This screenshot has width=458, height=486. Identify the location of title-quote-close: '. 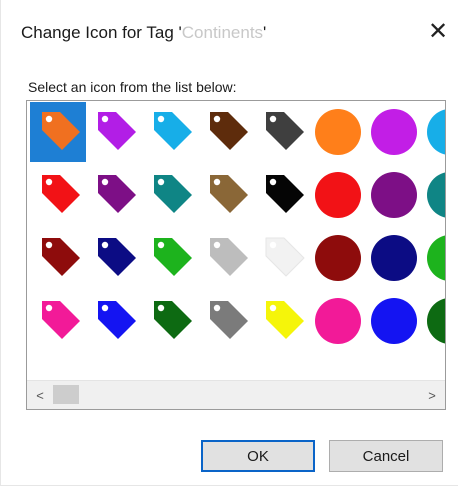
(265, 32).